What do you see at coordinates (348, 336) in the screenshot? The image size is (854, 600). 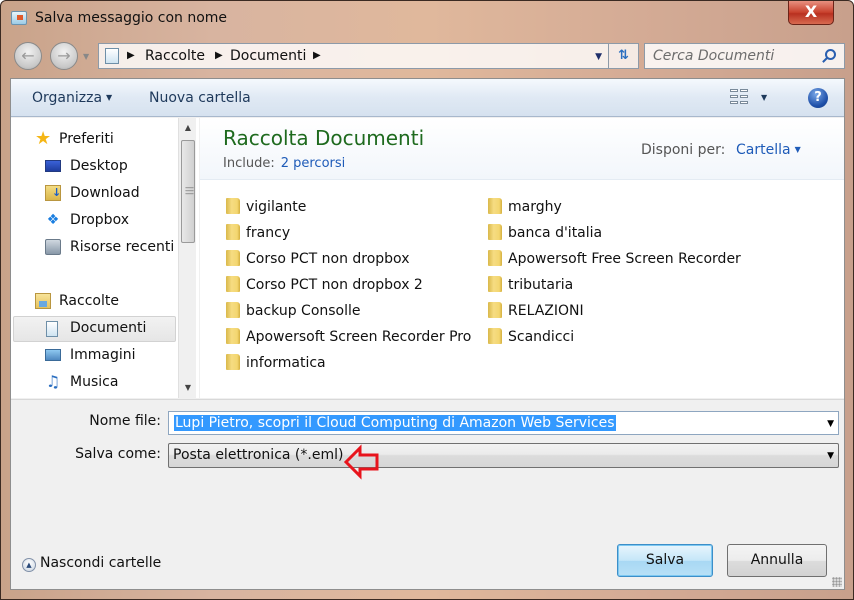 I see `folder-item: Apowersoft Screen Recorder Pro` at bounding box center [348, 336].